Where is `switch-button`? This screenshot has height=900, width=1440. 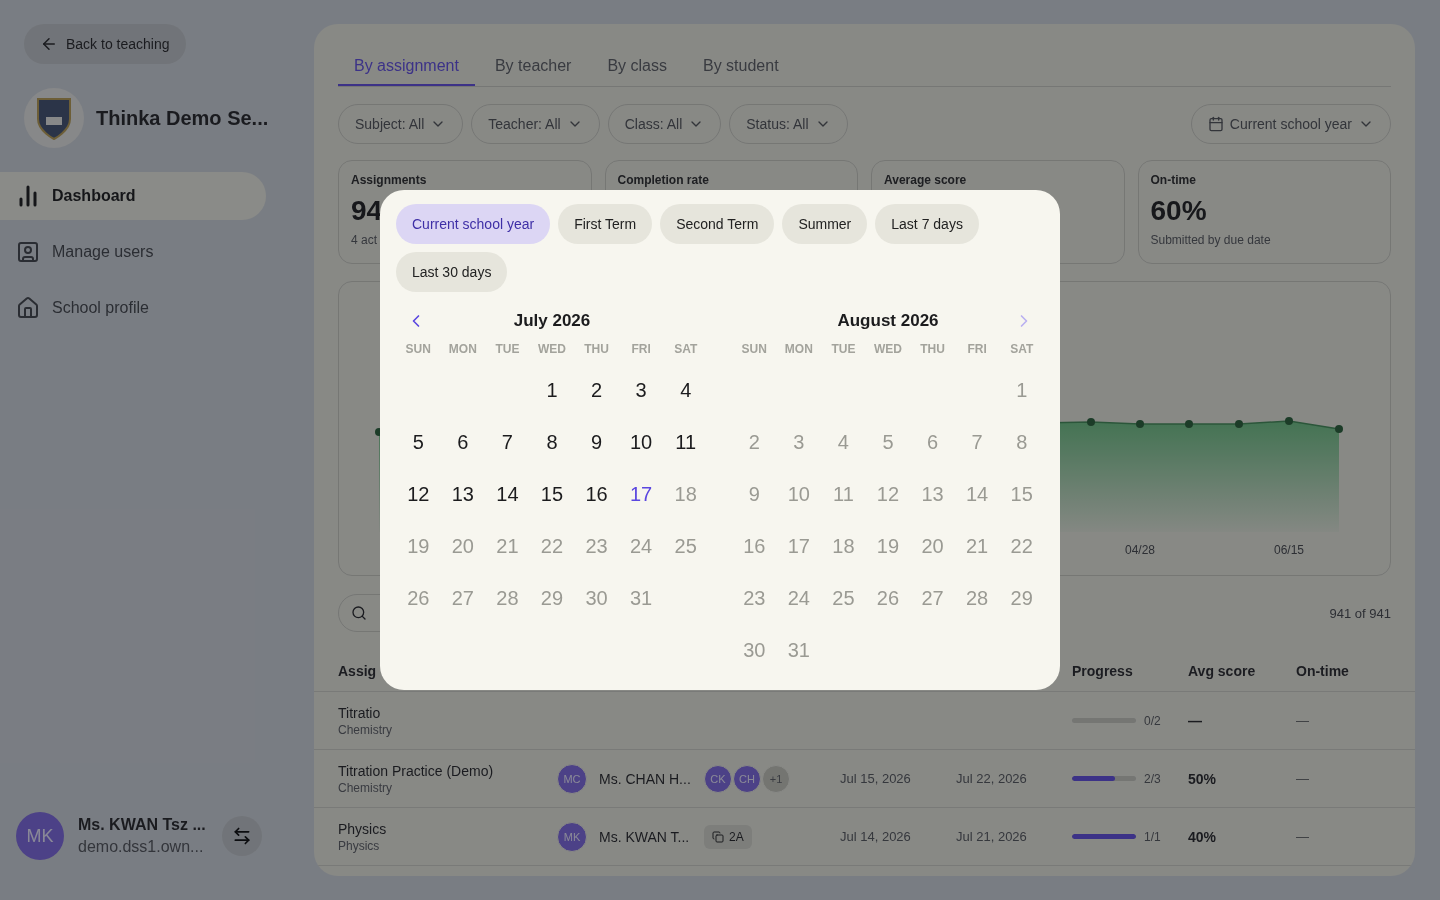
switch-button is located at coordinates (242, 836).